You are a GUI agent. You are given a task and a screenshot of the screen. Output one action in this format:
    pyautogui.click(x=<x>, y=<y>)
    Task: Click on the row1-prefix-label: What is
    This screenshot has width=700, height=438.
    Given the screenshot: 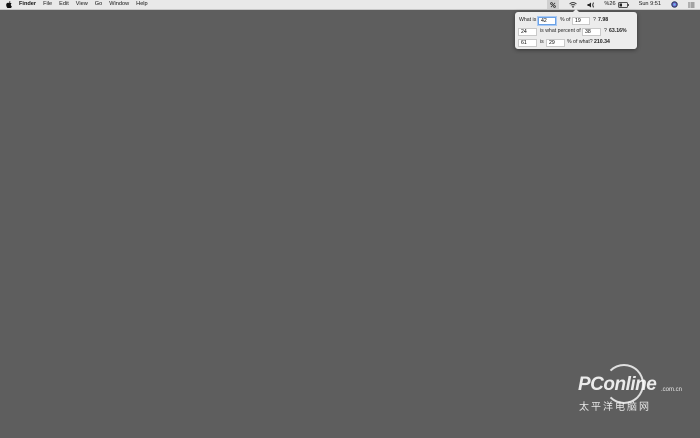 What is the action you would take?
    pyautogui.click(x=528, y=20)
    